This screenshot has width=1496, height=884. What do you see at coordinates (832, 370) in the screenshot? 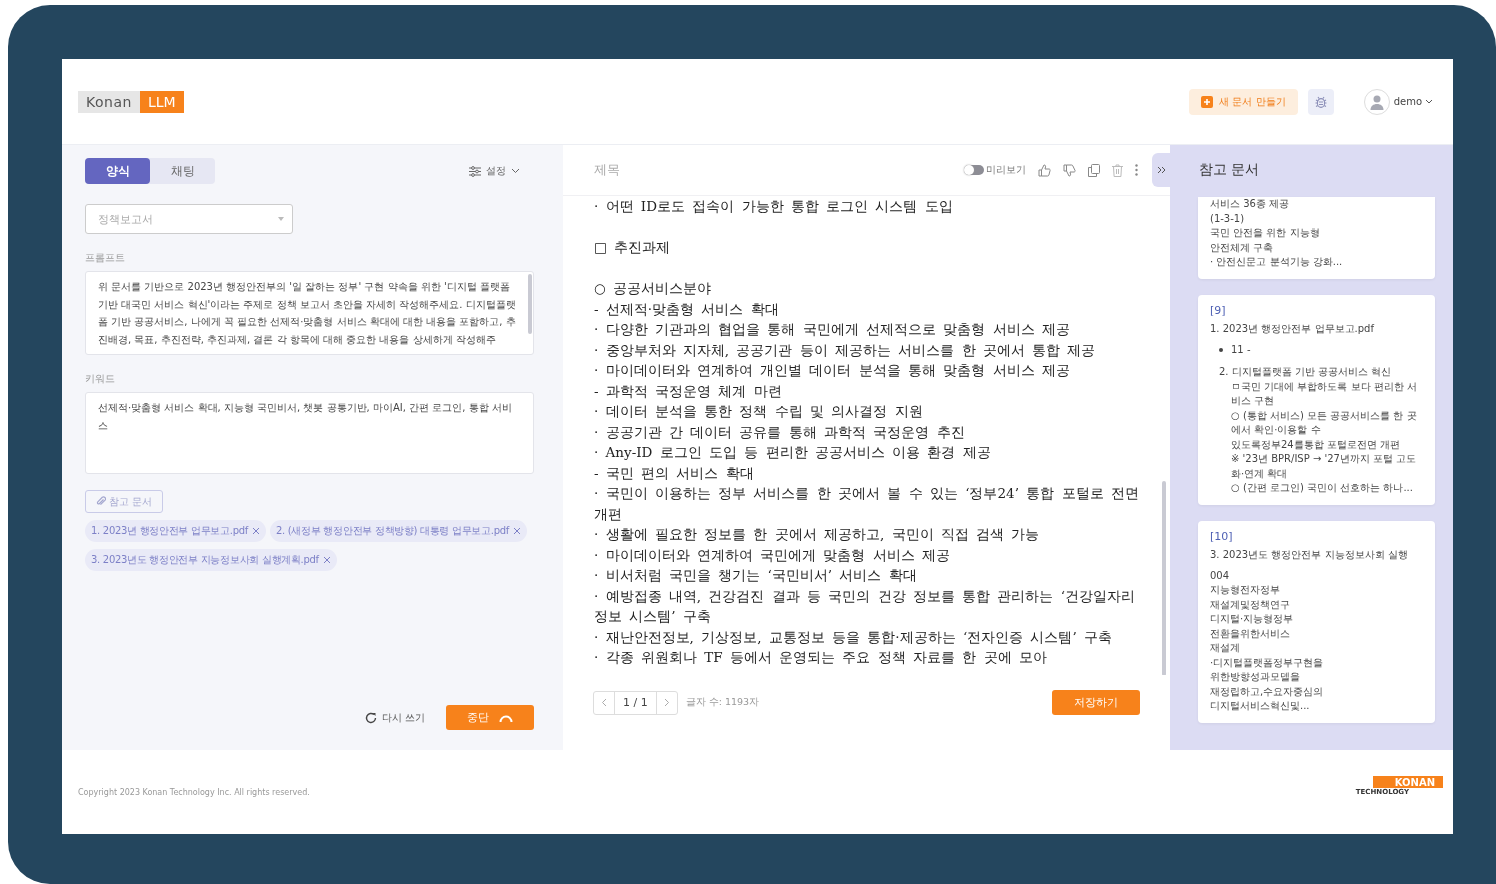
I see `document-line: · 마이데이터와 연계하여 개인별 데이터 분석을 통해 맞춤형 서비스 제공` at bounding box center [832, 370].